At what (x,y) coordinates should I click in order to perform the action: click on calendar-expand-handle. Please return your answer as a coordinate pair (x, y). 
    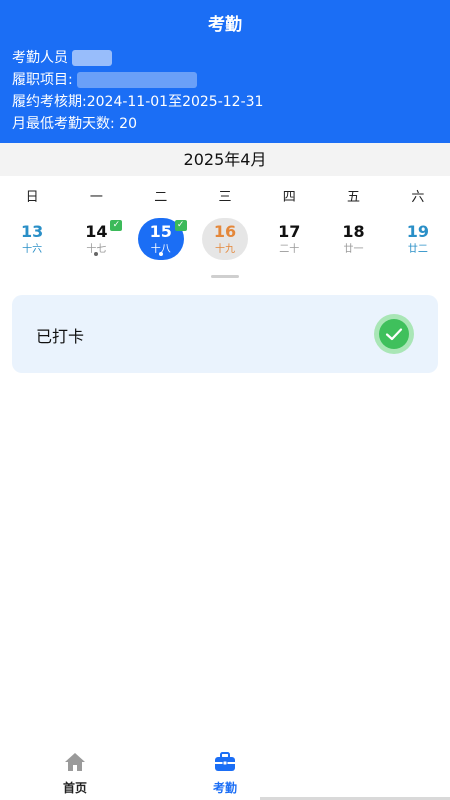
    Looking at the image, I should click on (225, 276).